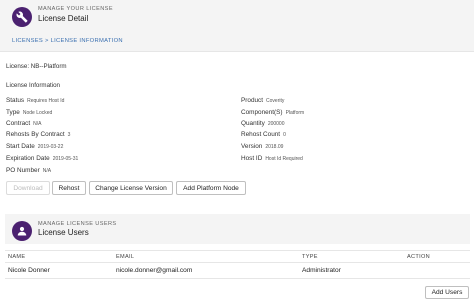 The width and height of the screenshot is (474, 302). Describe the element at coordinates (46, 101) in the screenshot. I see `detail-value: Requires Host Id` at that location.